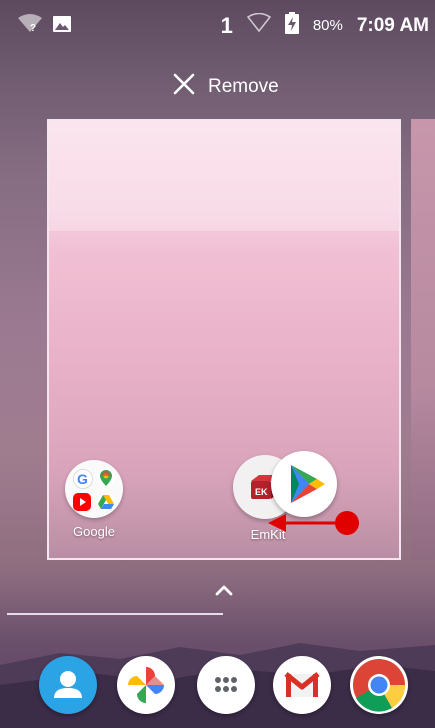 This screenshot has width=435, height=728. Describe the element at coordinates (94, 489) in the screenshot. I see `google-folder-icon: G` at that location.